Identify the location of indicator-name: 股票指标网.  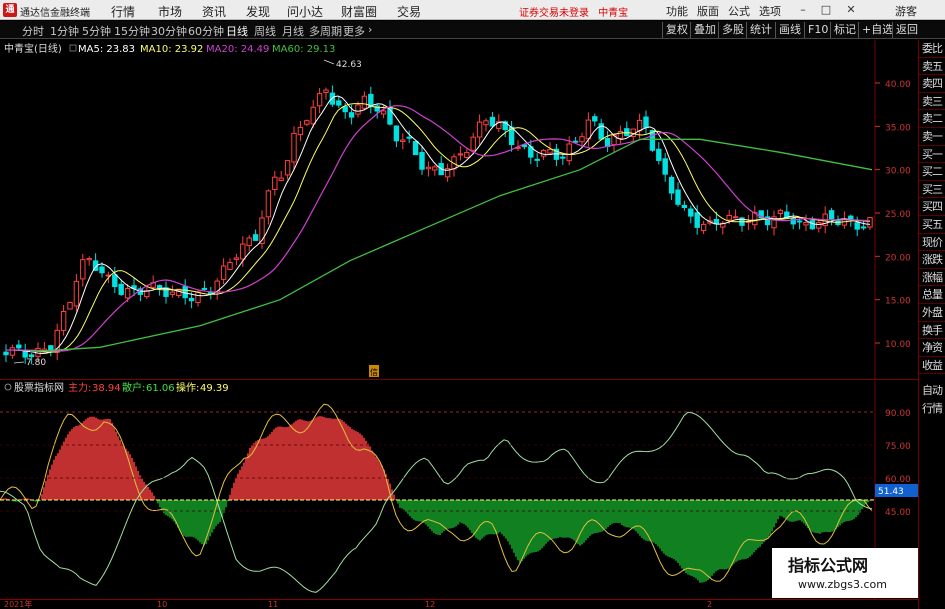
(39, 387).